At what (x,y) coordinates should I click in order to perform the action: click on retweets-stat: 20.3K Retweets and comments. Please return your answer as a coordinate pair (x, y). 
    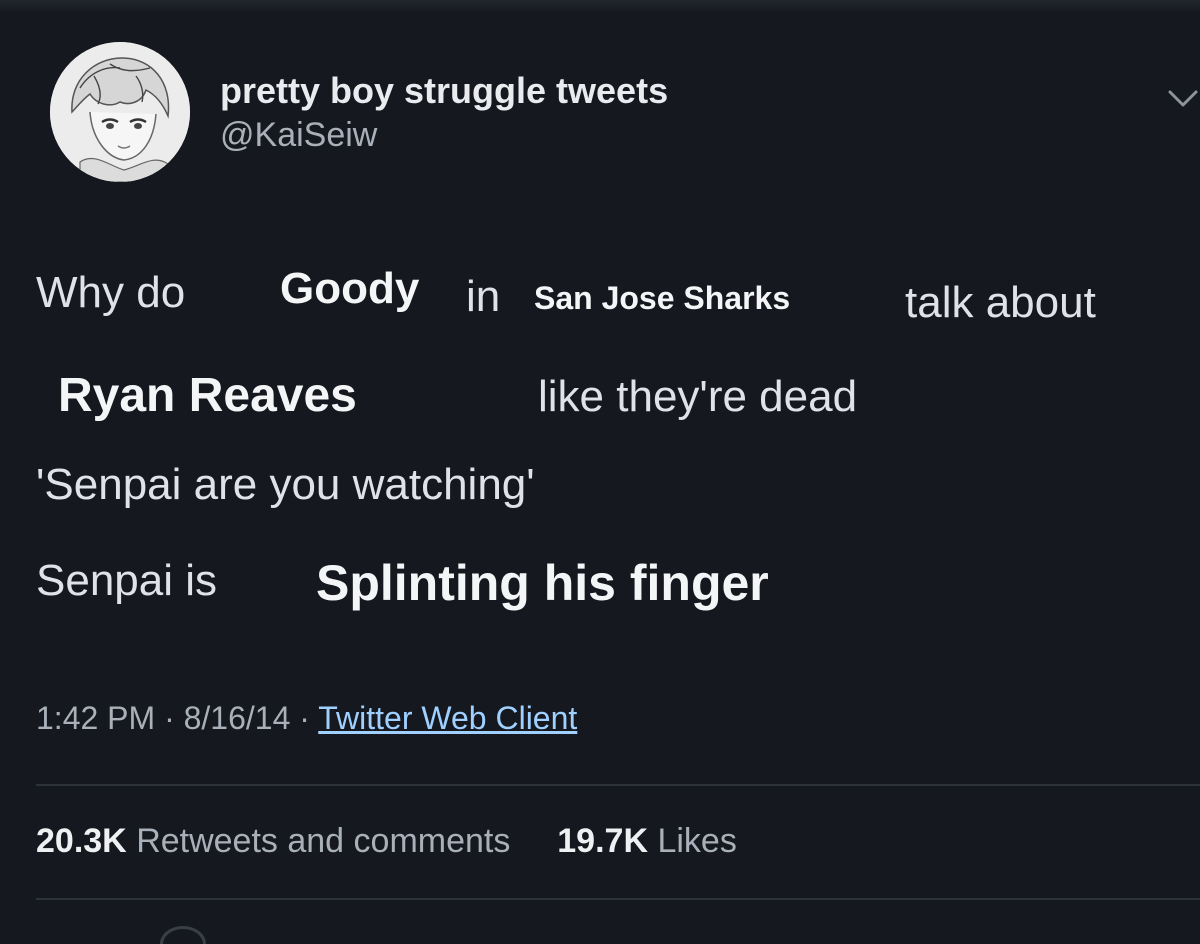
    Looking at the image, I should click on (278, 841).